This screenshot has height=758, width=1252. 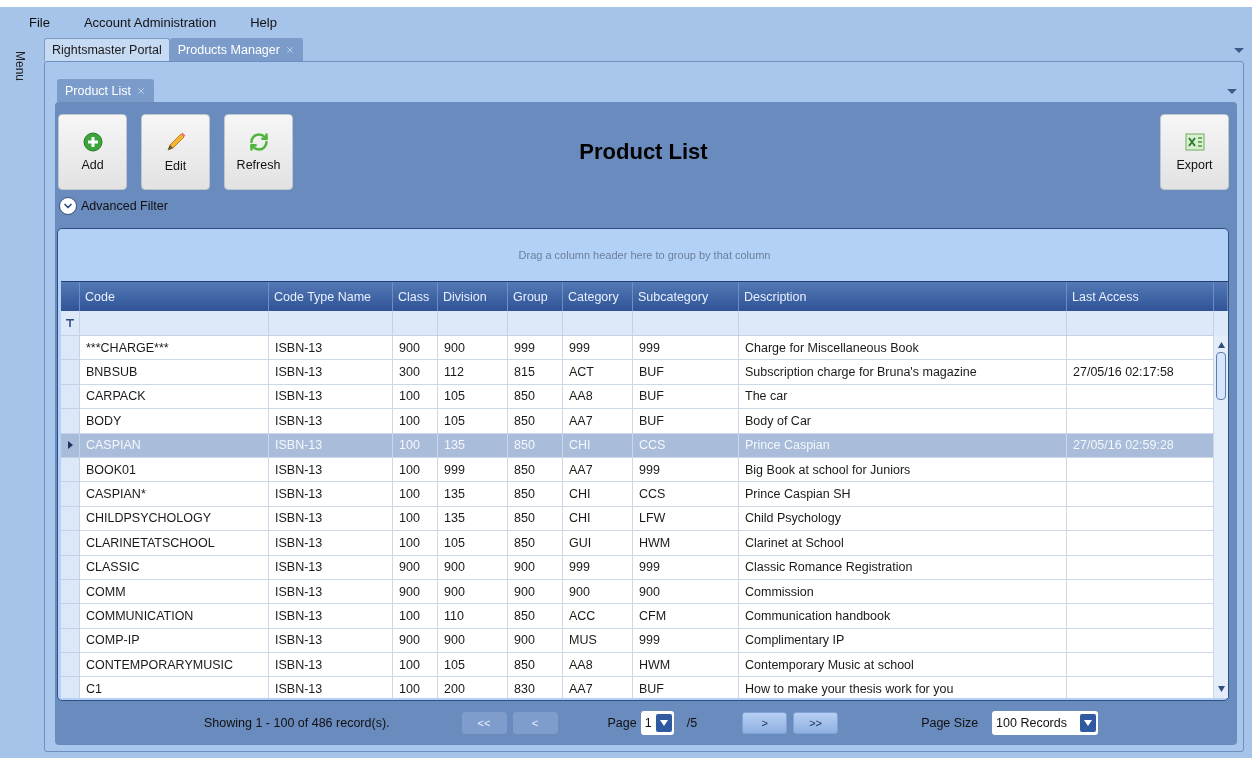 I want to click on pager-button: >>, so click(x=816, y=723).